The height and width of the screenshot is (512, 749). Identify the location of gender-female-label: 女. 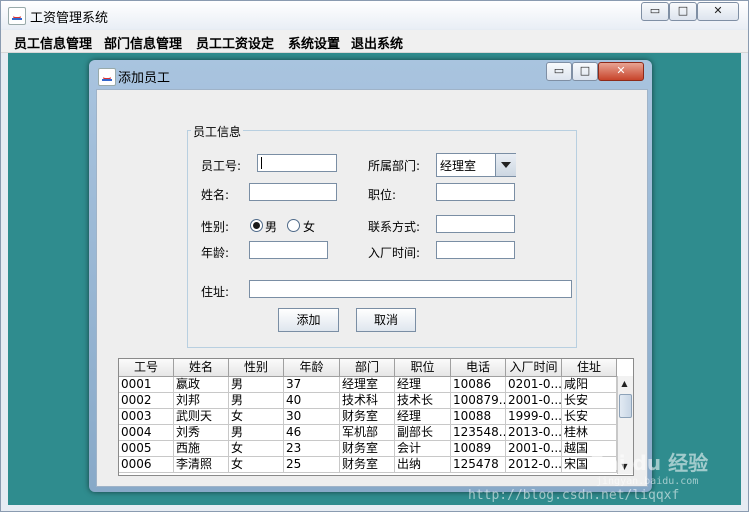
(309, 227).